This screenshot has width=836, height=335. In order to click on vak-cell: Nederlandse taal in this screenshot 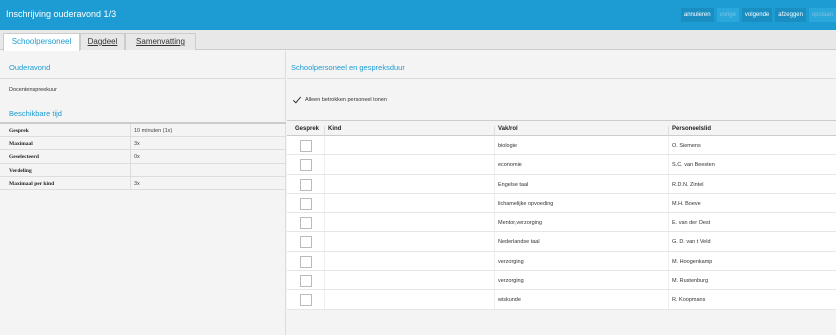, I will do `click(519, 242)`.